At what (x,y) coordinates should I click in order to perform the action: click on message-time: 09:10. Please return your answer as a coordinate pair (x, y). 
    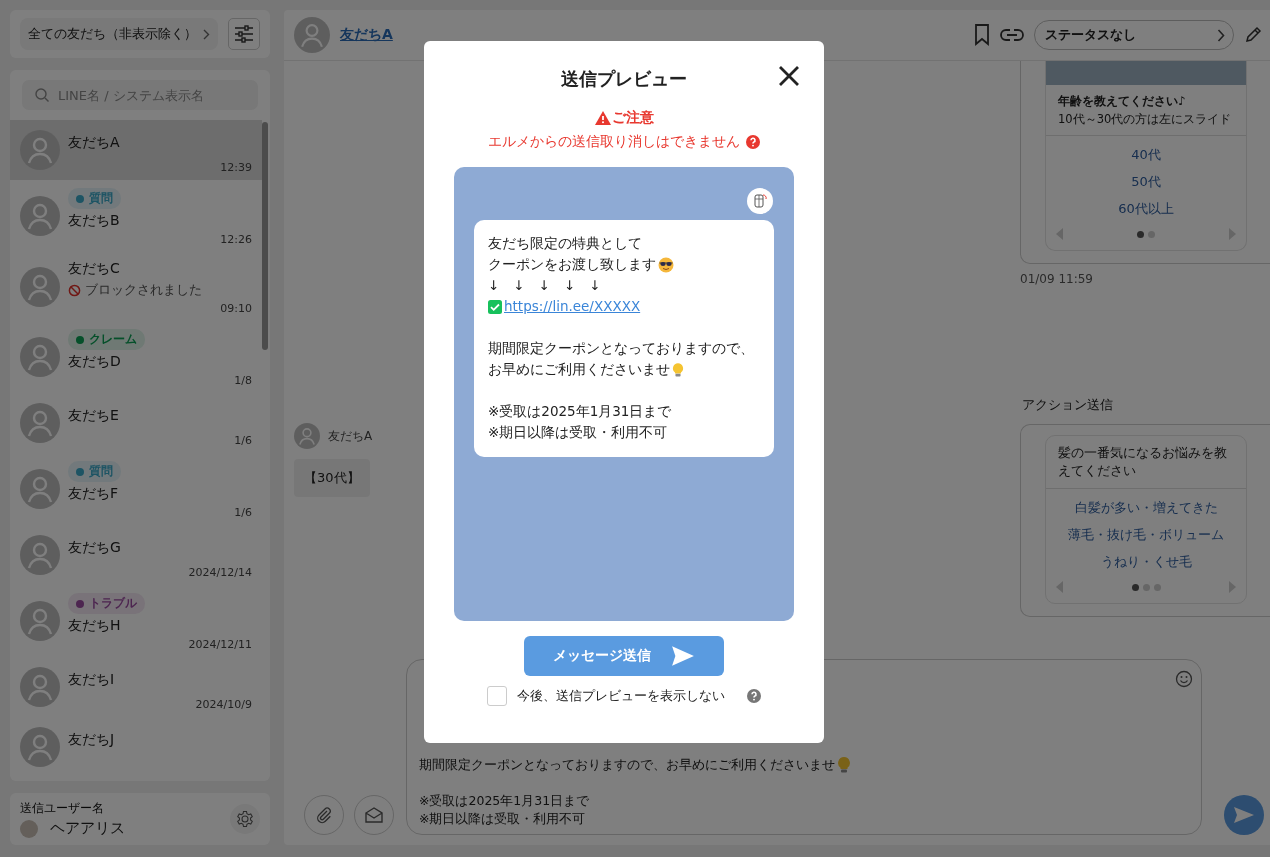
    Looking at the image, I should click on (236, 308).